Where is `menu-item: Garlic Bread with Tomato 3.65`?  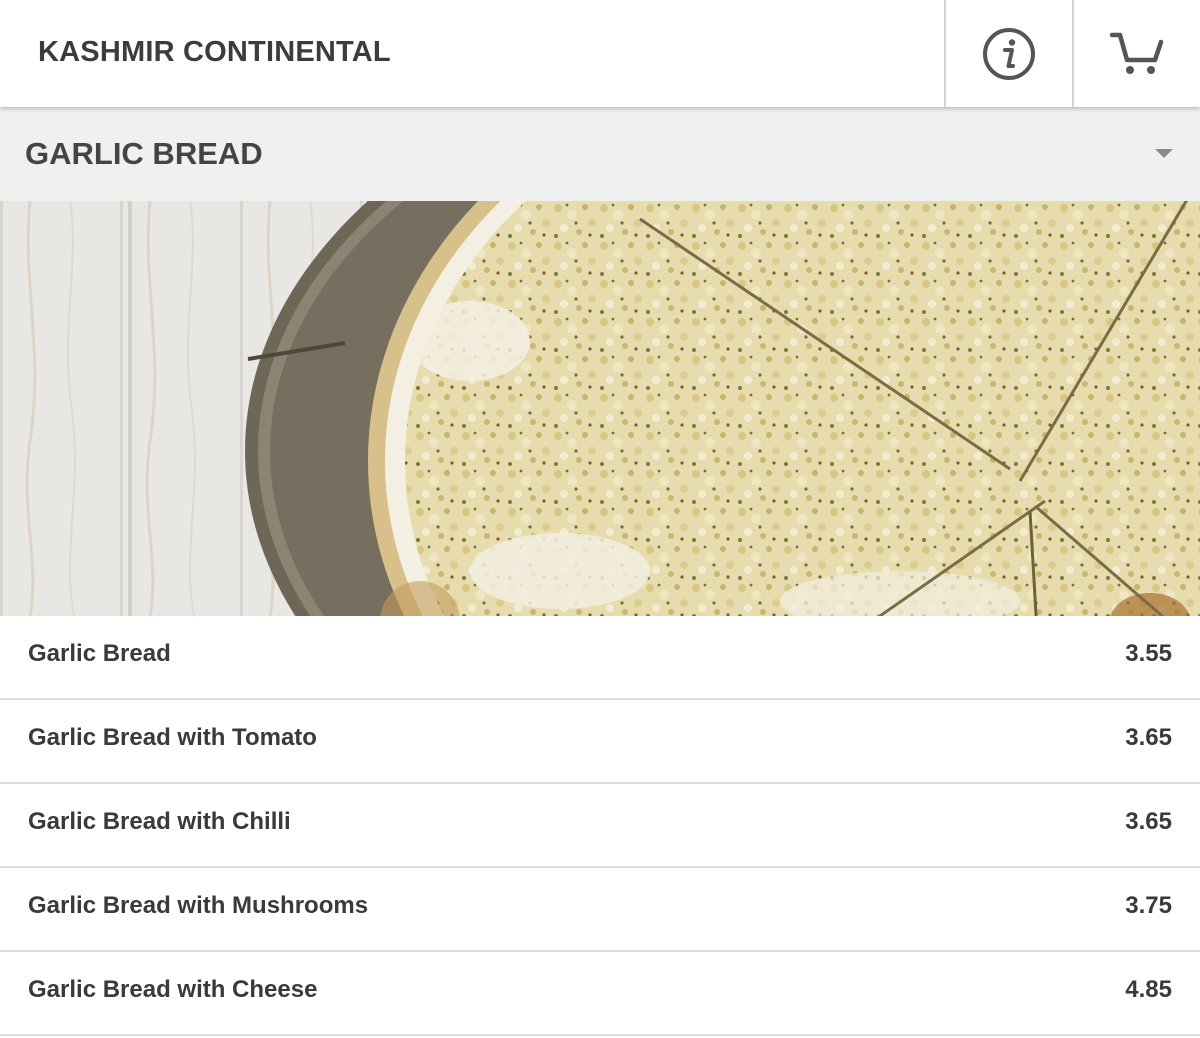
menu-item: Garlic Bread with Tomato 3.65 is located at coordinates (600, 742).